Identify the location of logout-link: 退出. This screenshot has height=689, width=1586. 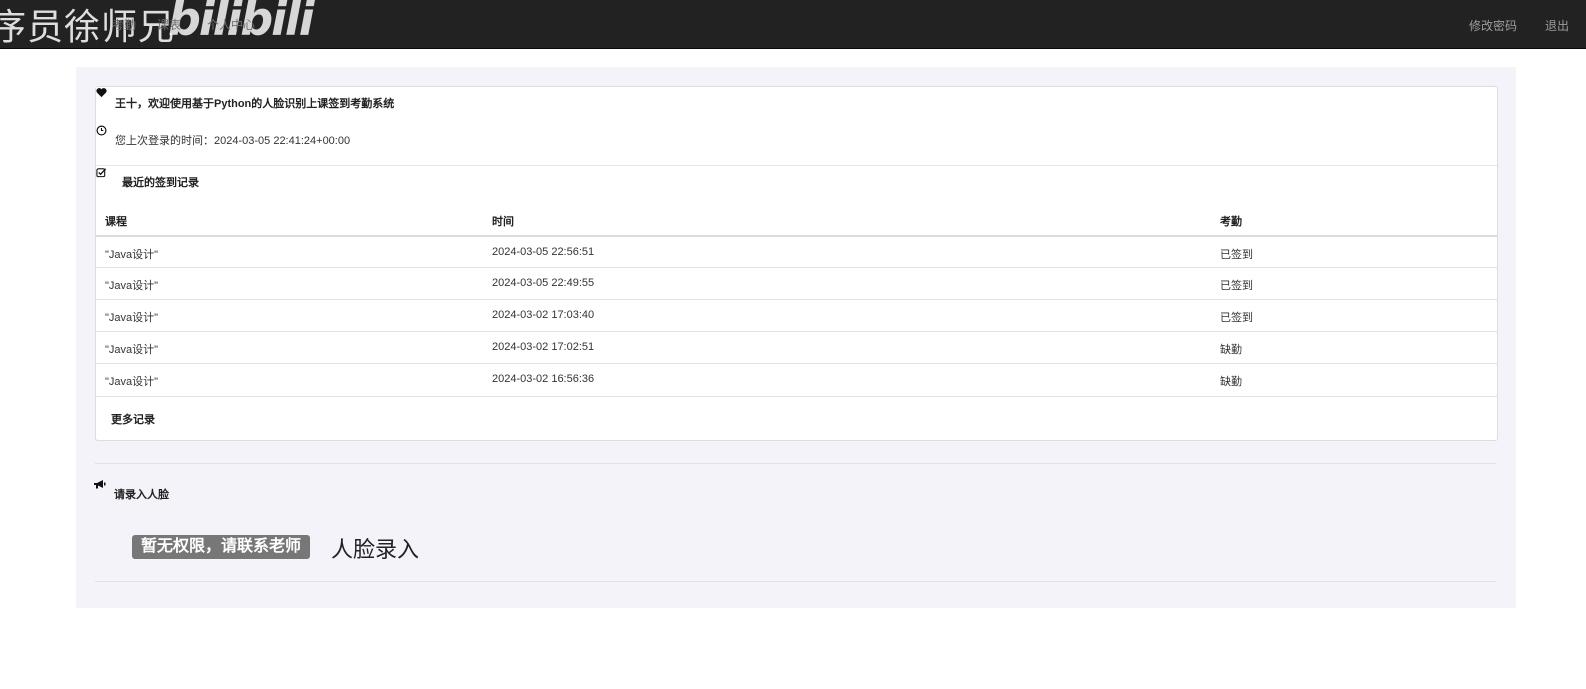
(1557, 25).